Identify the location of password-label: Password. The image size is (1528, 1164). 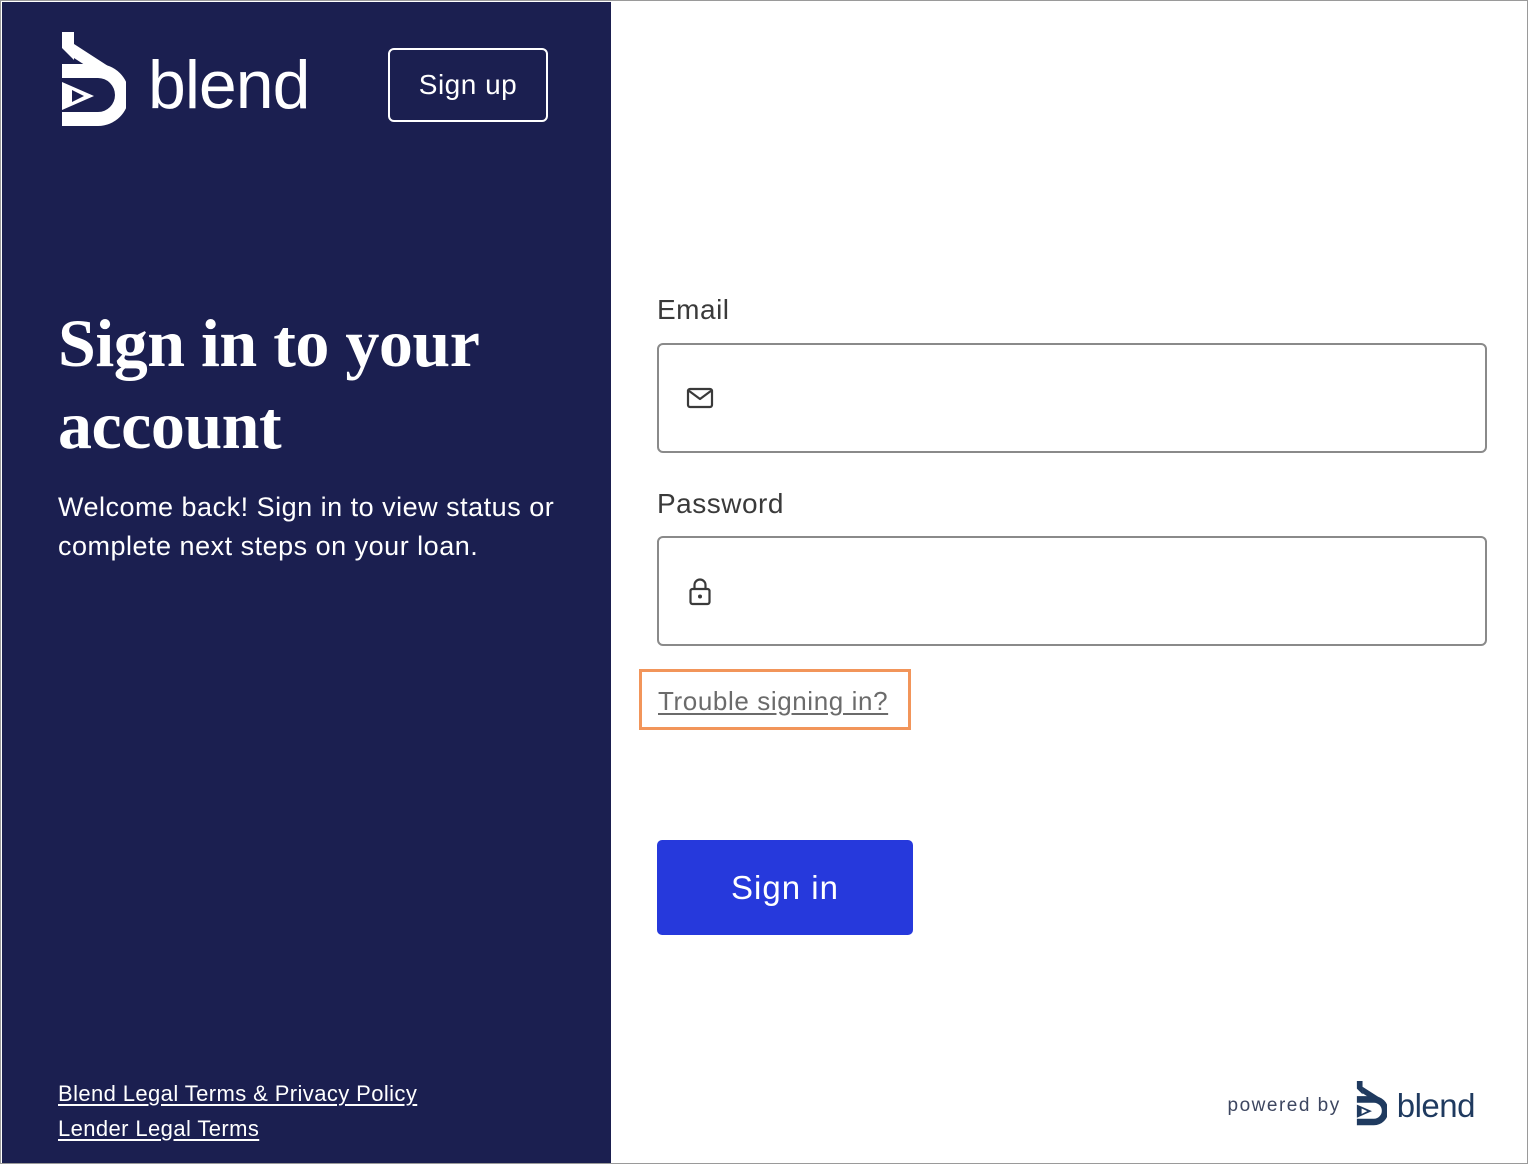
(720, 503).